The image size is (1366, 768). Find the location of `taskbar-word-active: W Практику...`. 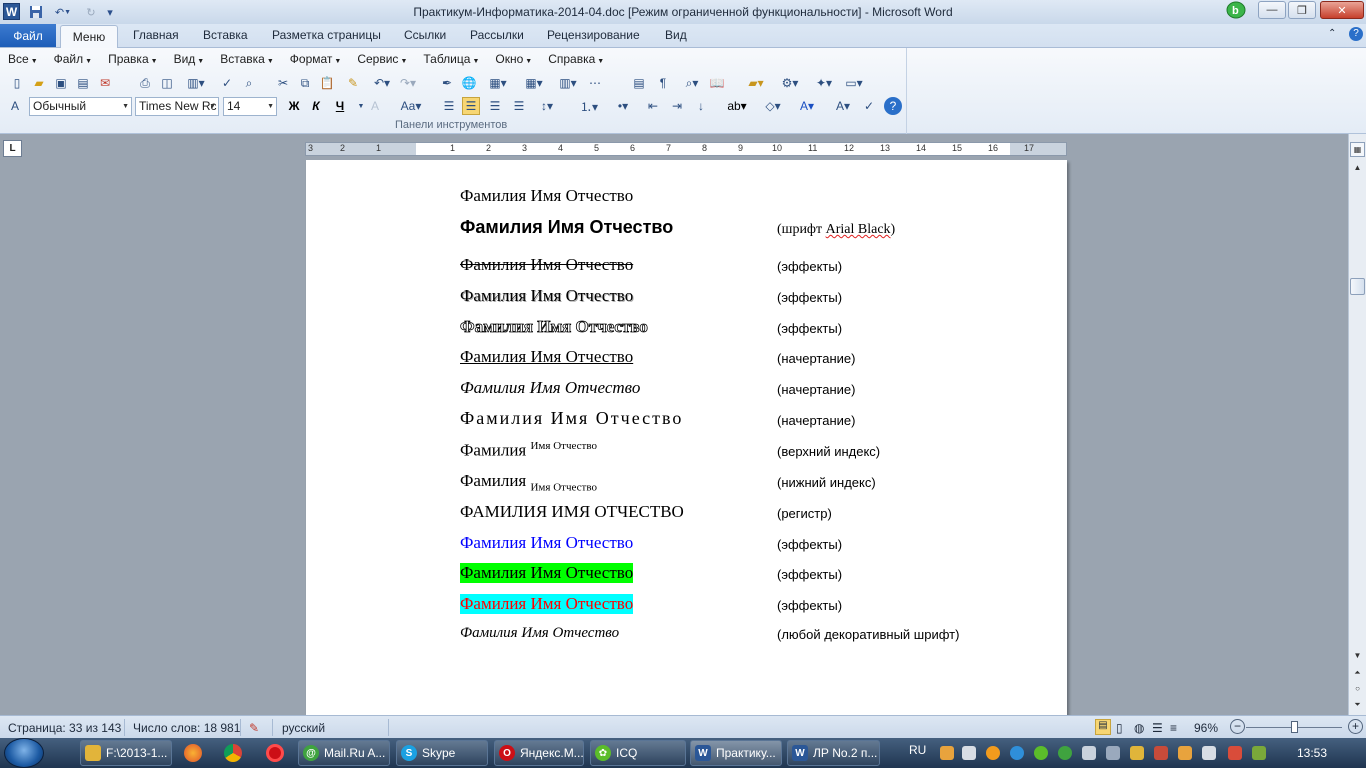

taskbar-word-active: W Практику... is located at coordinates (736, 753).